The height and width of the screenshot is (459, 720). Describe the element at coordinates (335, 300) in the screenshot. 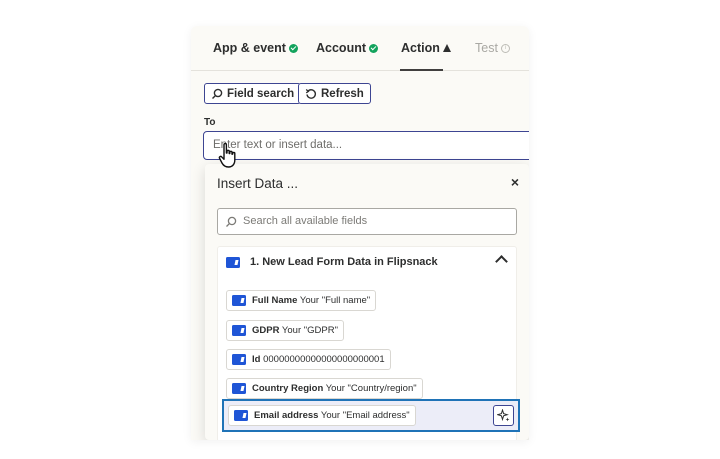

I see `field-value: Your "Full name"` at that location.